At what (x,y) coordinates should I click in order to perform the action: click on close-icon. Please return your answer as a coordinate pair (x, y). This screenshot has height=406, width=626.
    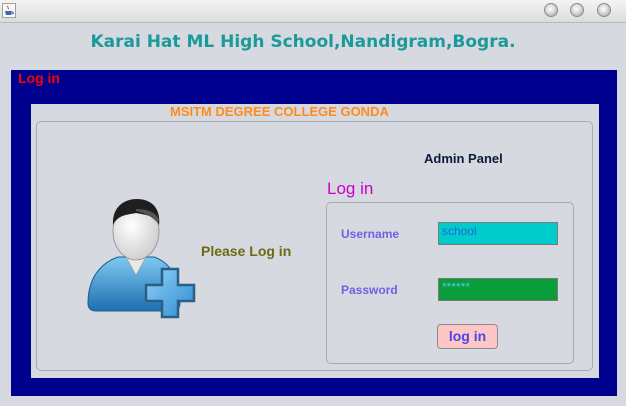
    Looking at the image, I should click on (604, 10).